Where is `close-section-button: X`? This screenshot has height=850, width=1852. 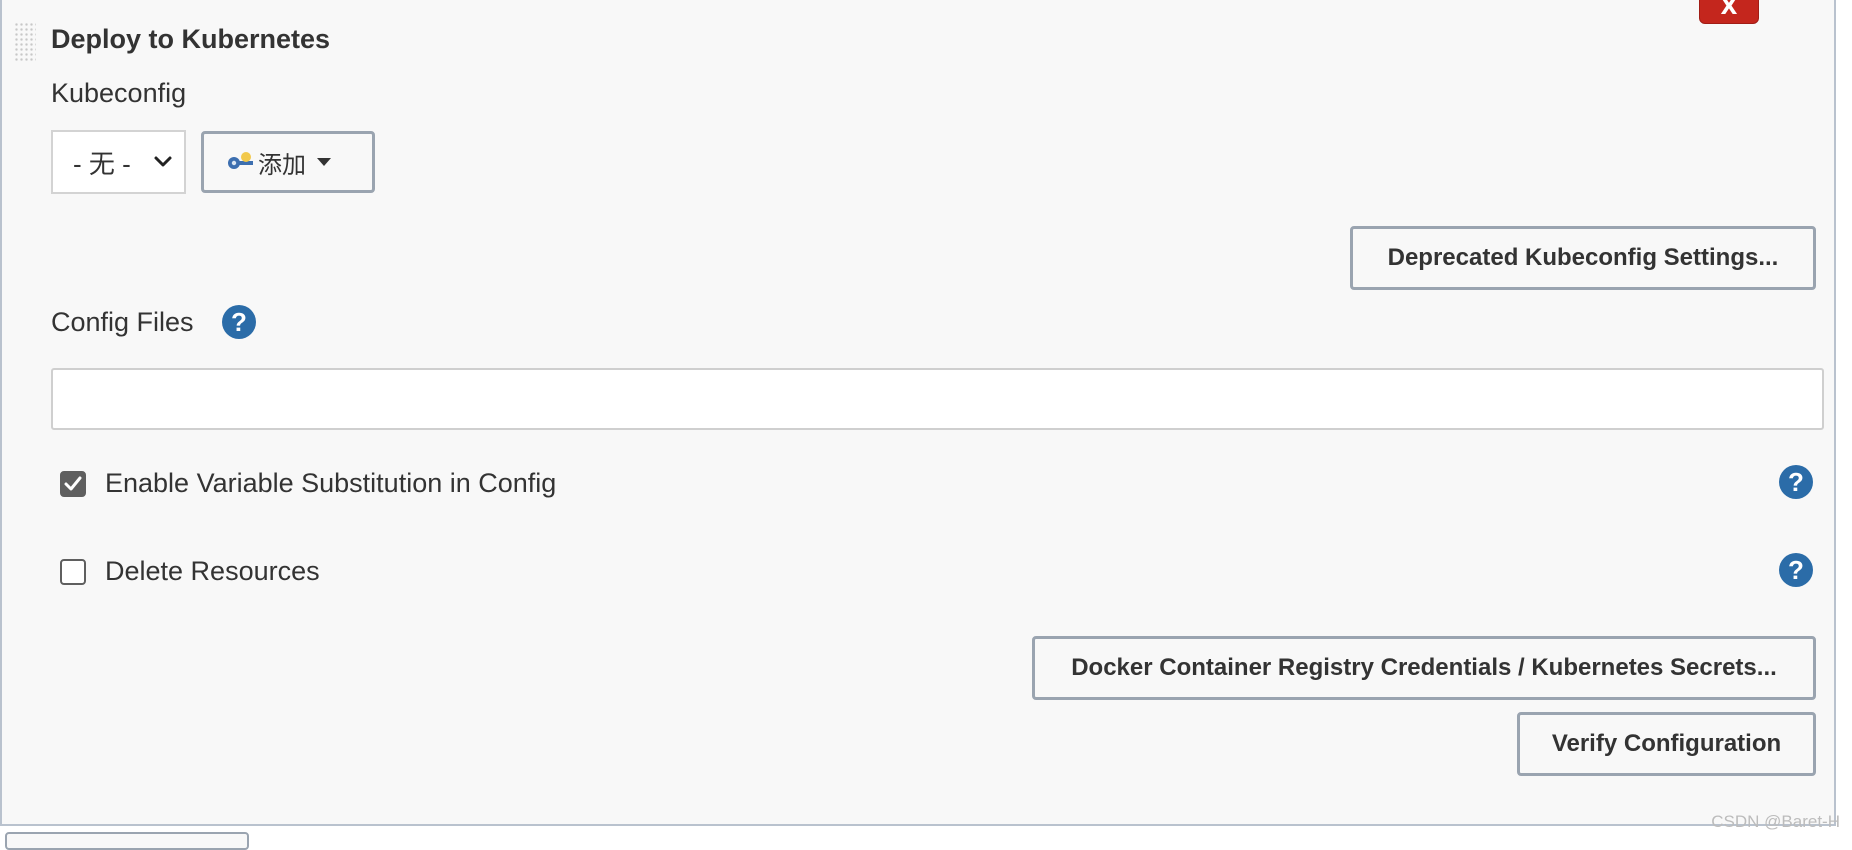
close-section-button: X is located at coordinates (1729, 12).